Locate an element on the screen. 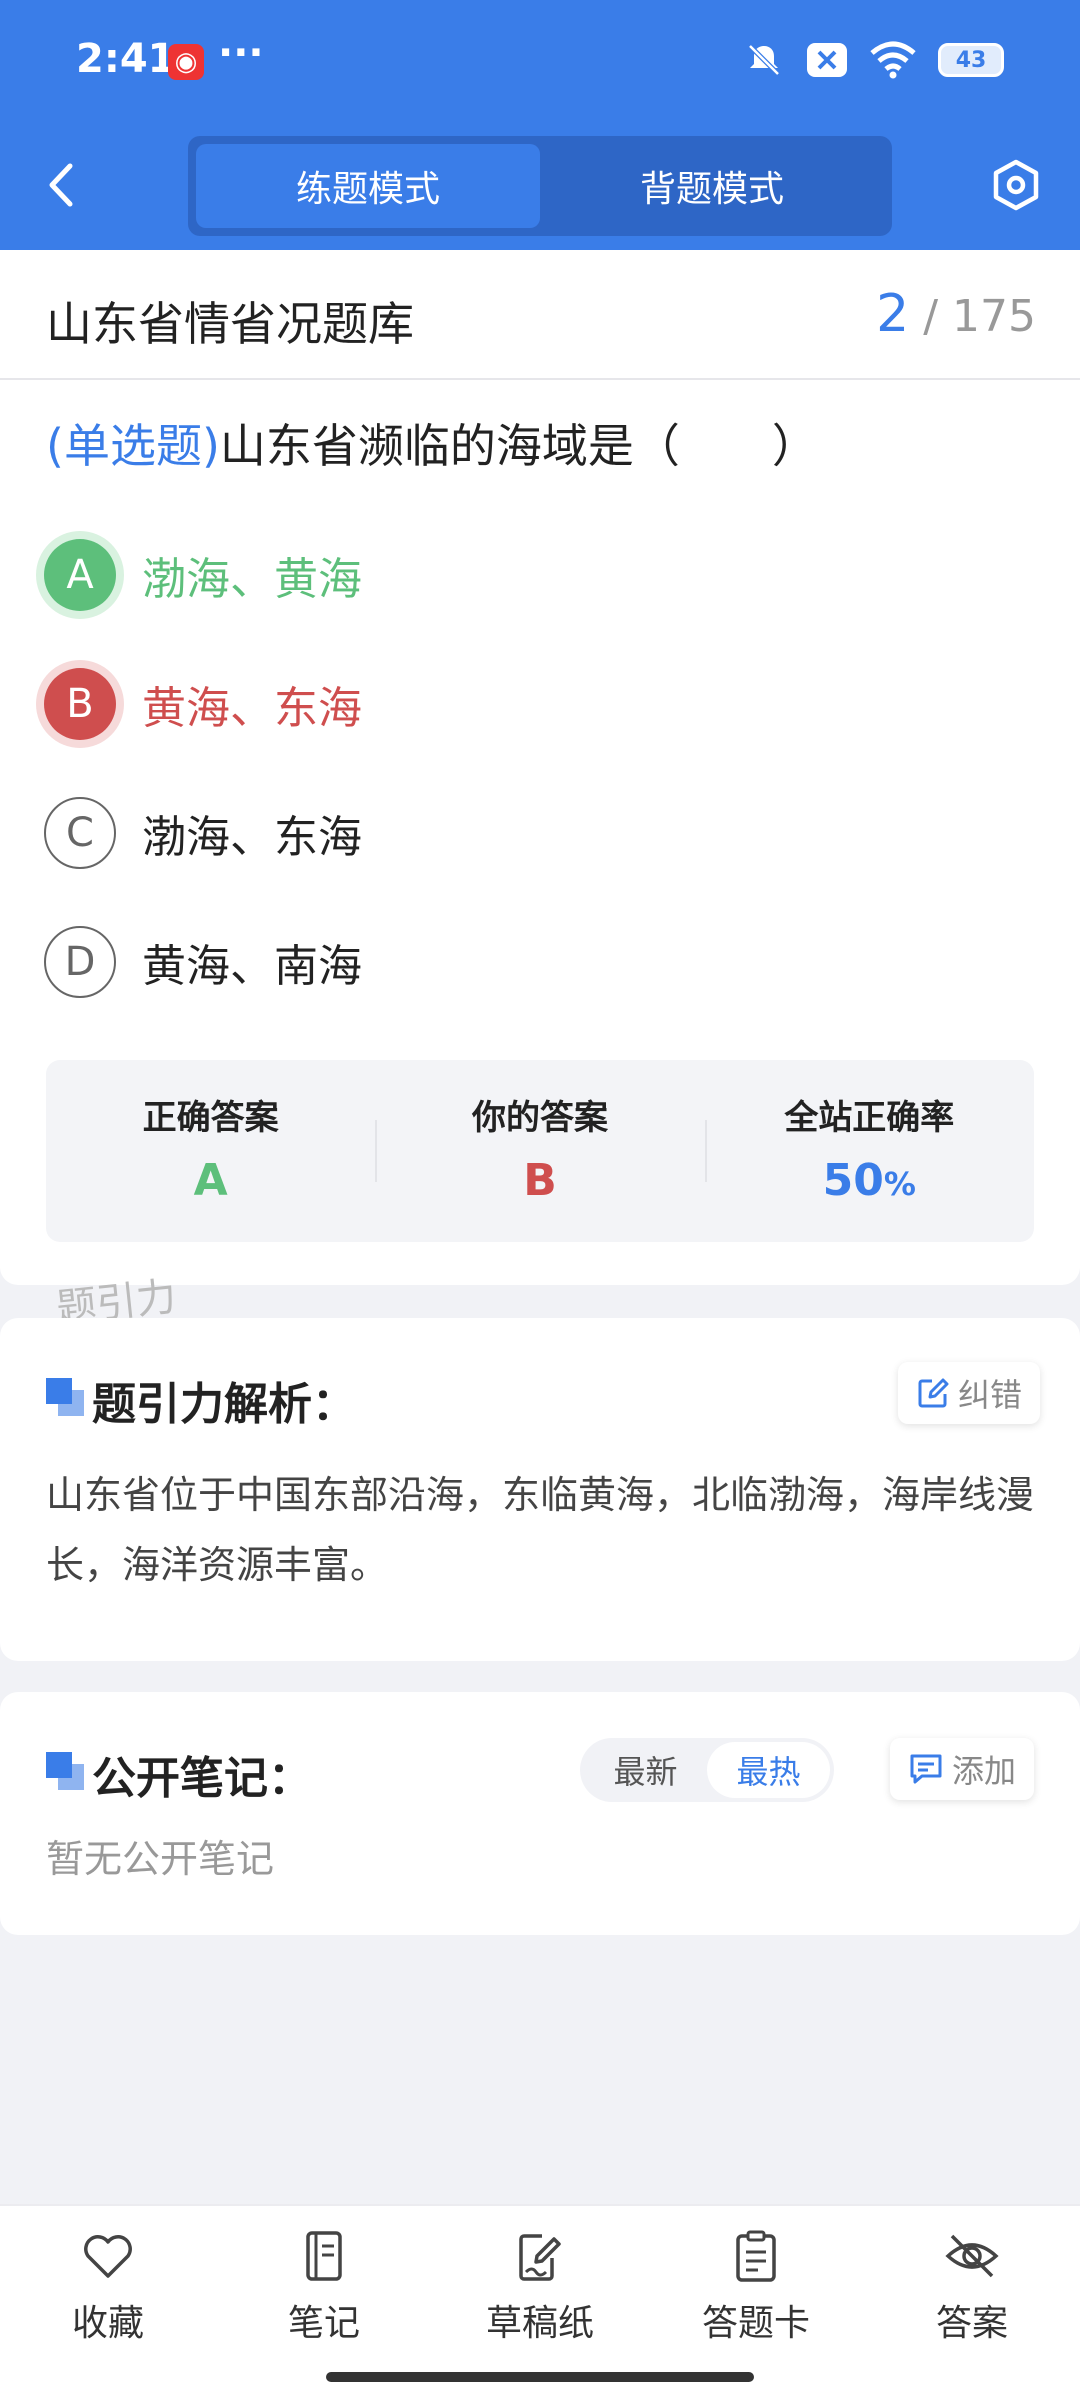  answer-result-box: 正确答案 A 你的答案 B 全站正确率 50% is located at coordinates (540, 1151).